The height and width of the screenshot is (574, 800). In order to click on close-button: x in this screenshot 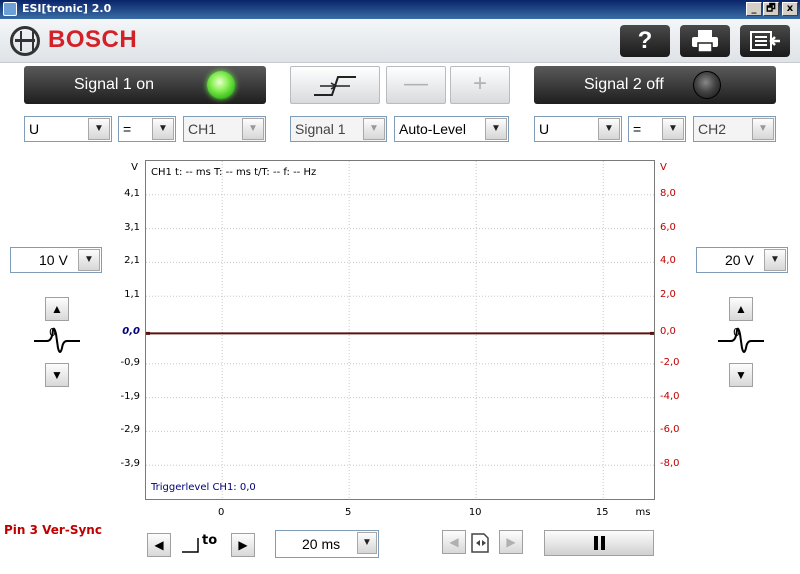, I will do `click(790, 9)`.